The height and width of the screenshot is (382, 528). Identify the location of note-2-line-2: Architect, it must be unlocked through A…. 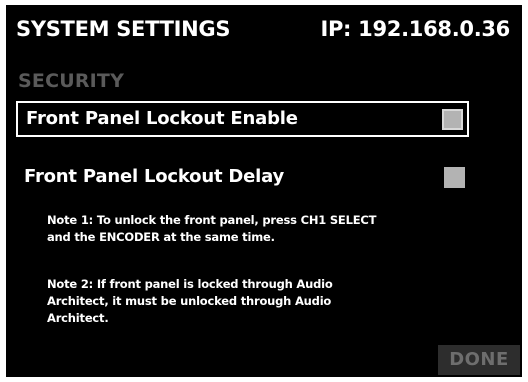
(189, 301).